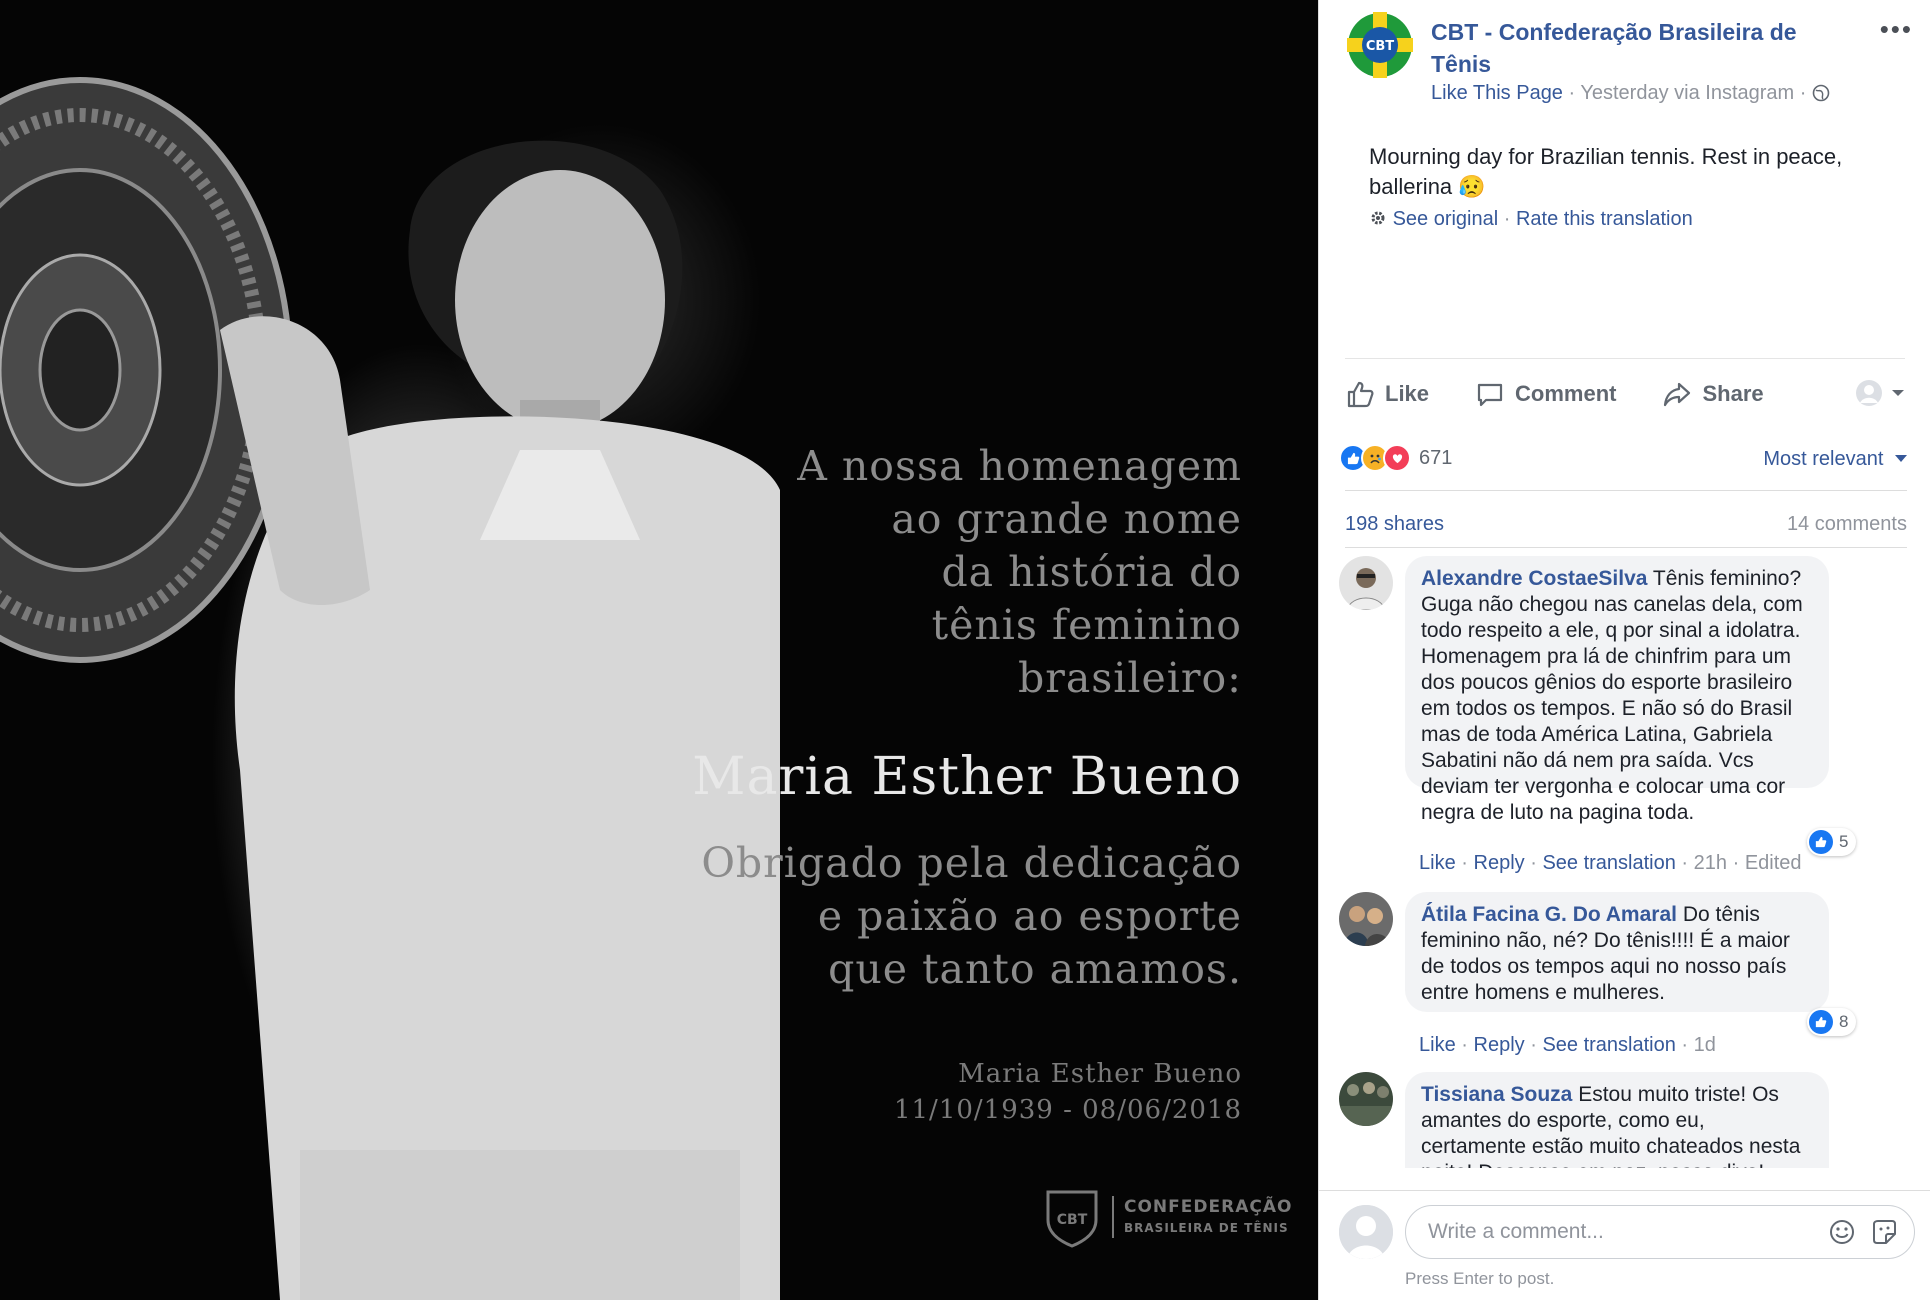  I want to click on cbt-logo-text: CONFEDERAÇÃO BRASILEIRA DE TÊNIS, so click(1202, 1217).